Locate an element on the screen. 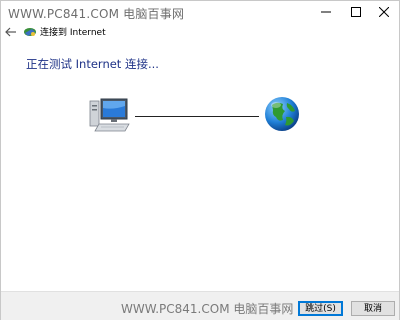  maximize-button is located at coordinates (356, 12).